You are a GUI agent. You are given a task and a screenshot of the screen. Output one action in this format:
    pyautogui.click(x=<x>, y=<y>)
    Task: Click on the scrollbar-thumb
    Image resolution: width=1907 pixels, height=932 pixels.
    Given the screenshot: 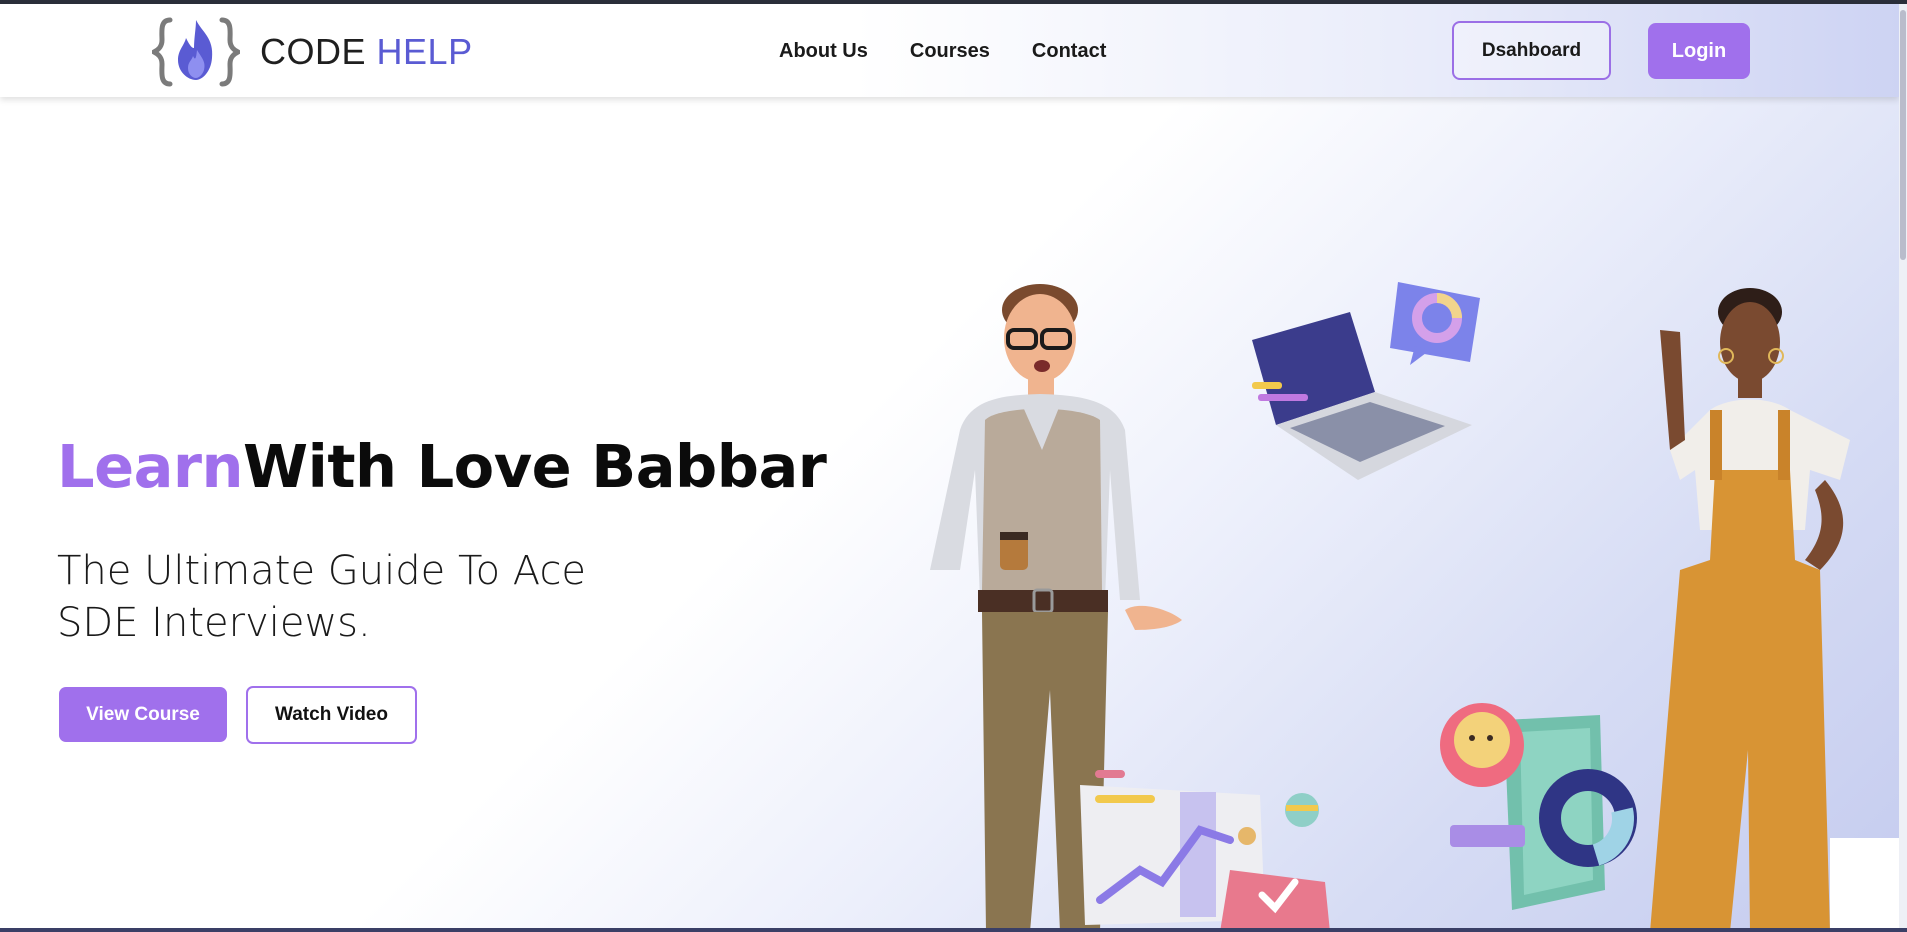 What is the action you would take?
    pyautogui.click(x=1903, y=135)
    